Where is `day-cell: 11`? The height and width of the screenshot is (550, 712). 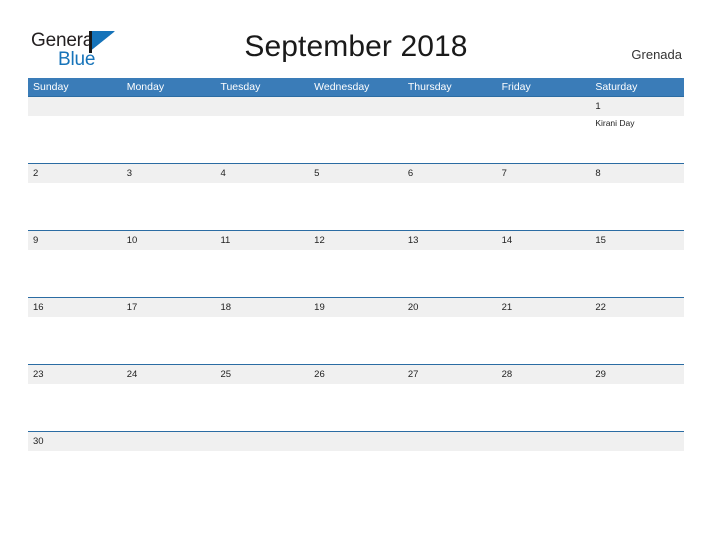 day-cell: 11 is located at coordinates (262, 263).